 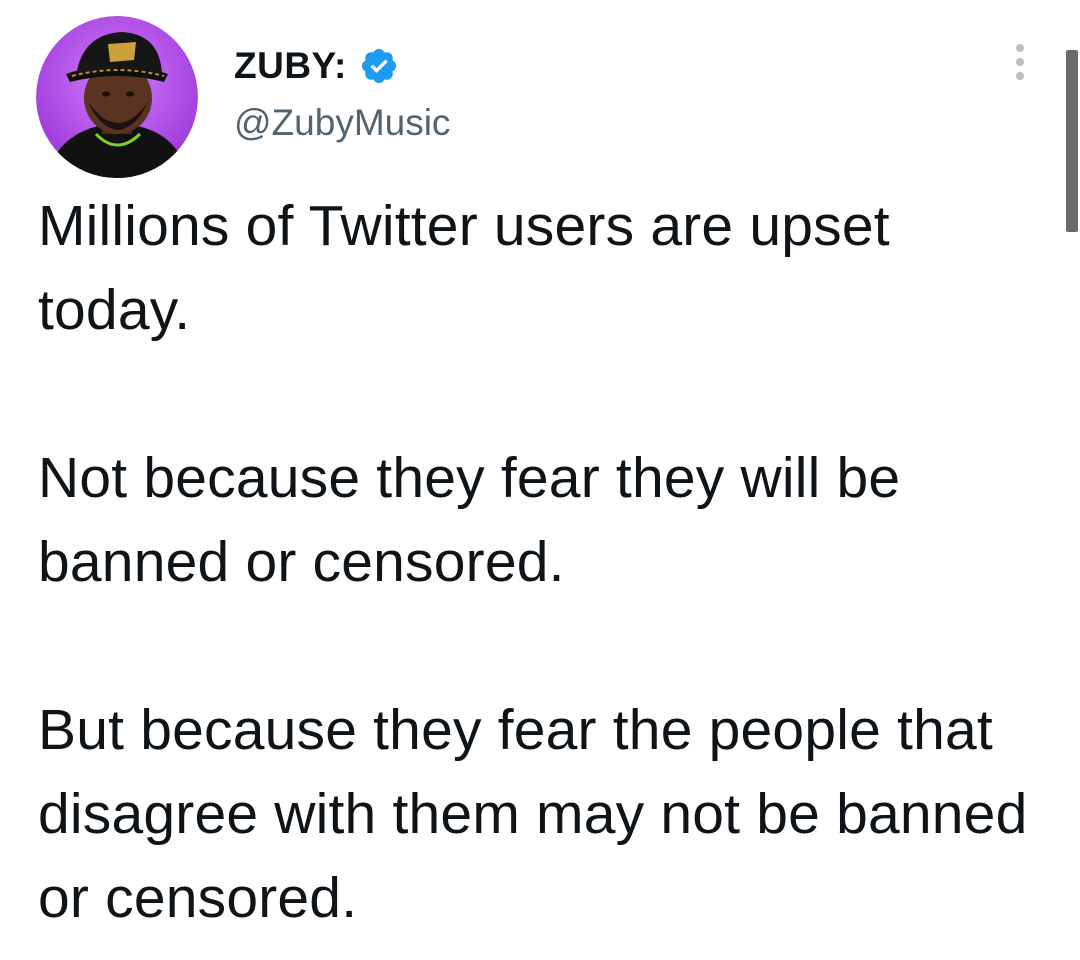 I want to click on name-row: ZUBY:, so click(x=342, y=66).